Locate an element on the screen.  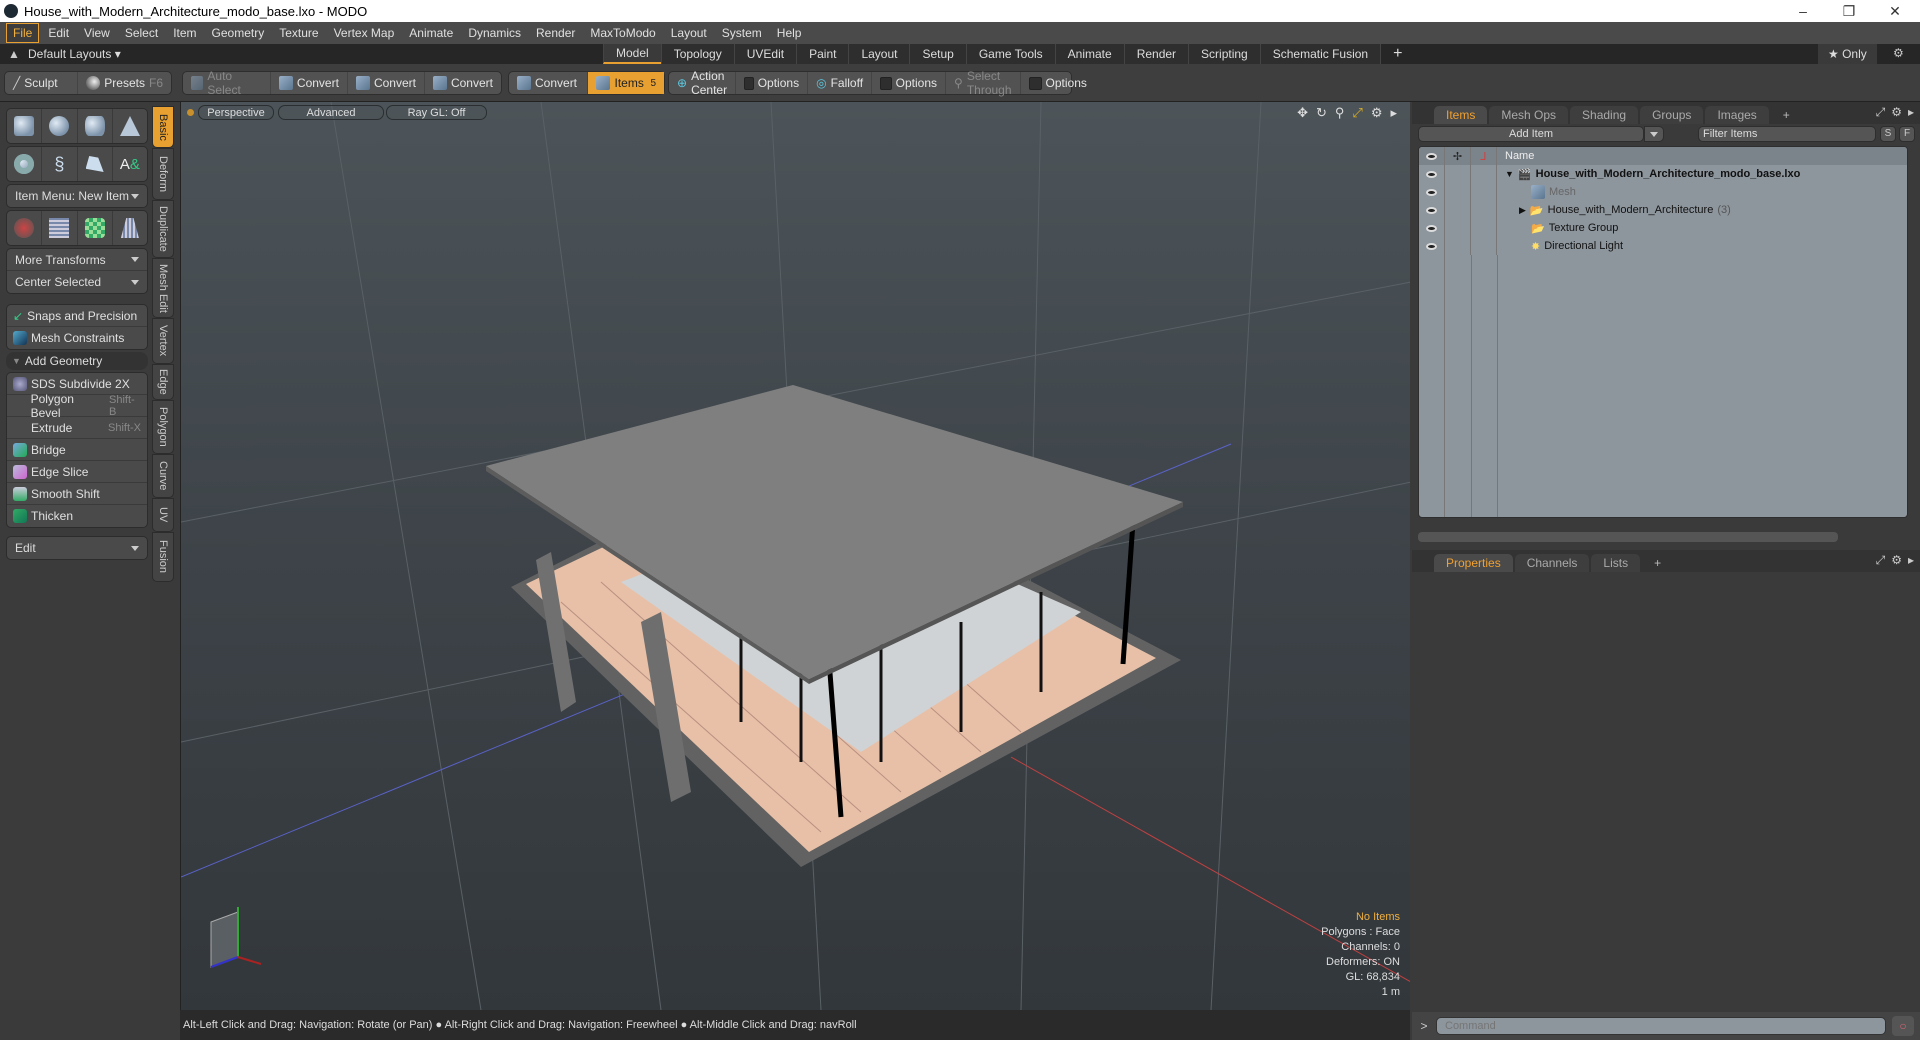
add-item-button: Add Item is located at coordinates (1531, 134).